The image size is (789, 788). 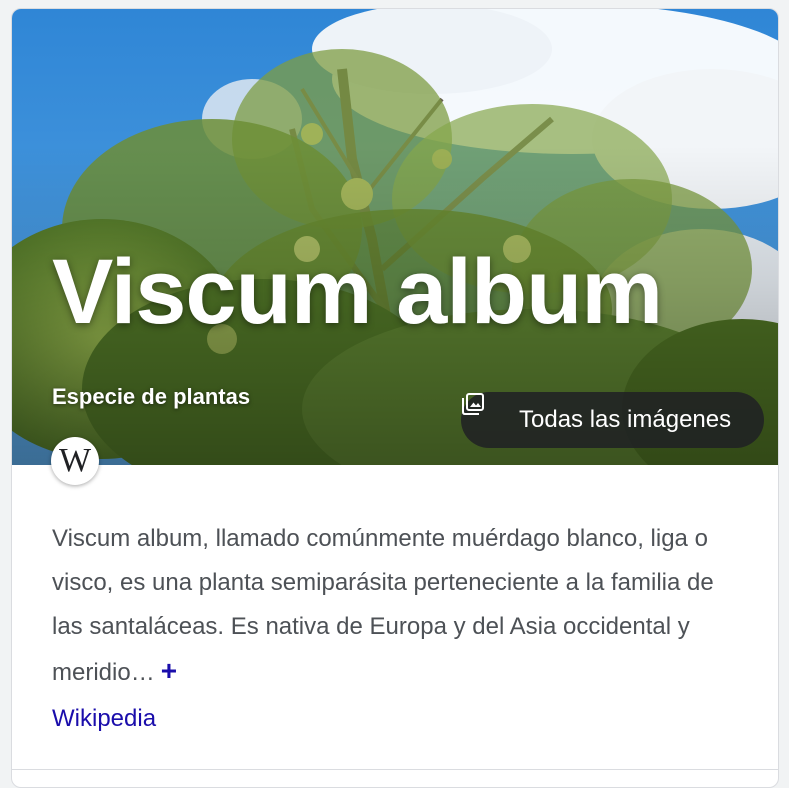 What do you see at coordinates (395, 769) in the screenshot?
I see `section-divider` at bounding box center [395, 769].